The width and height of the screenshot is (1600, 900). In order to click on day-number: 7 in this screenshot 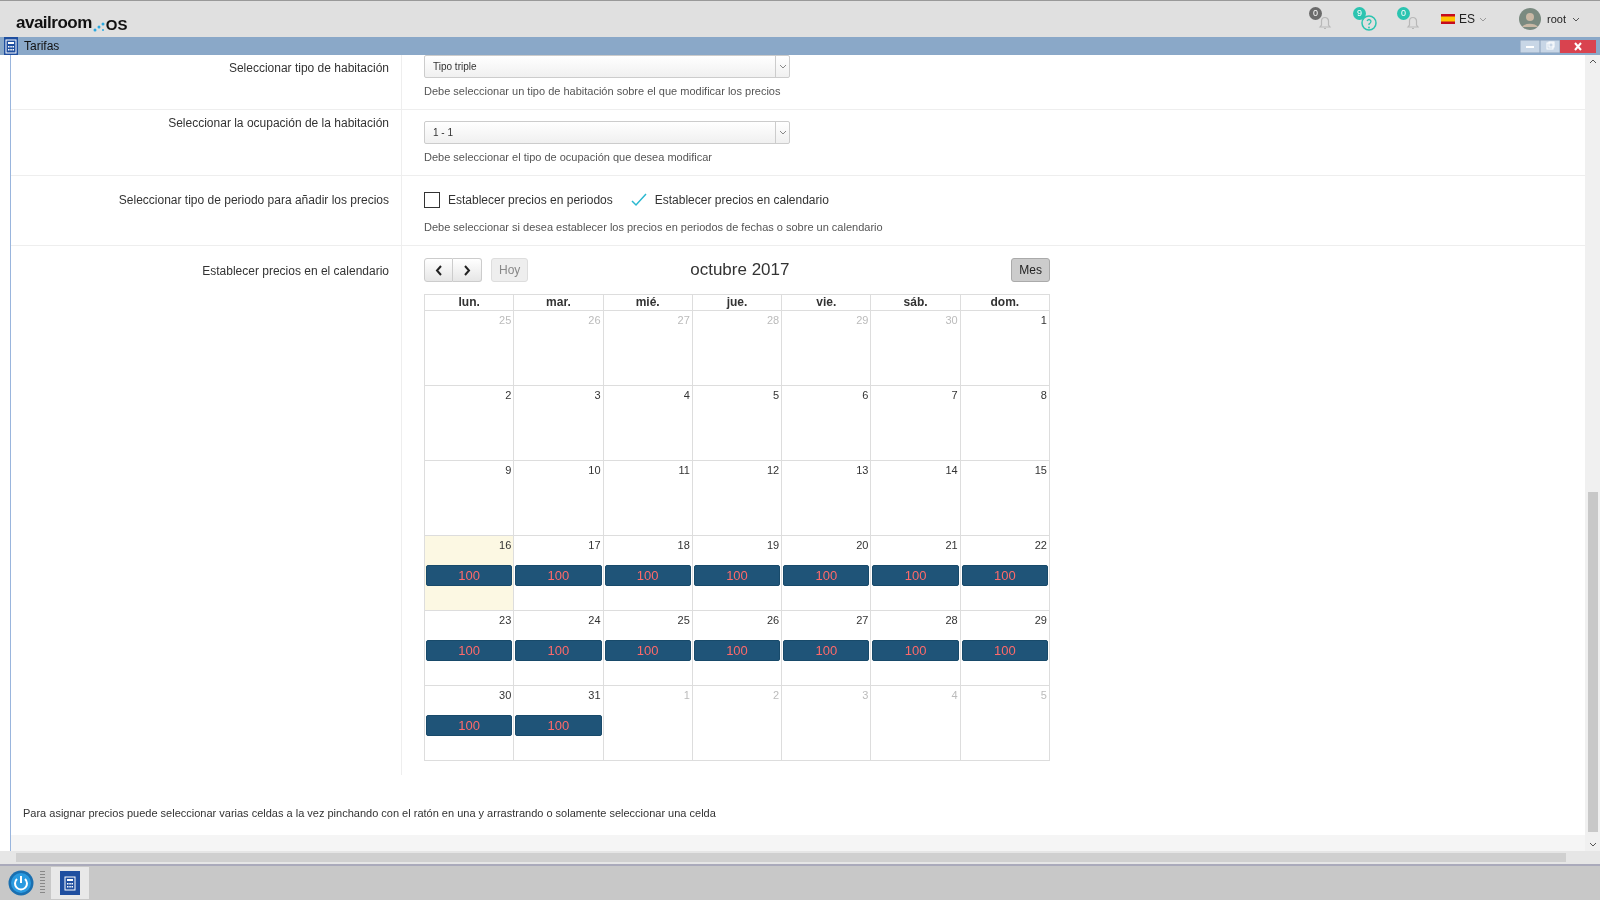, I will do `click(954, 394)`.